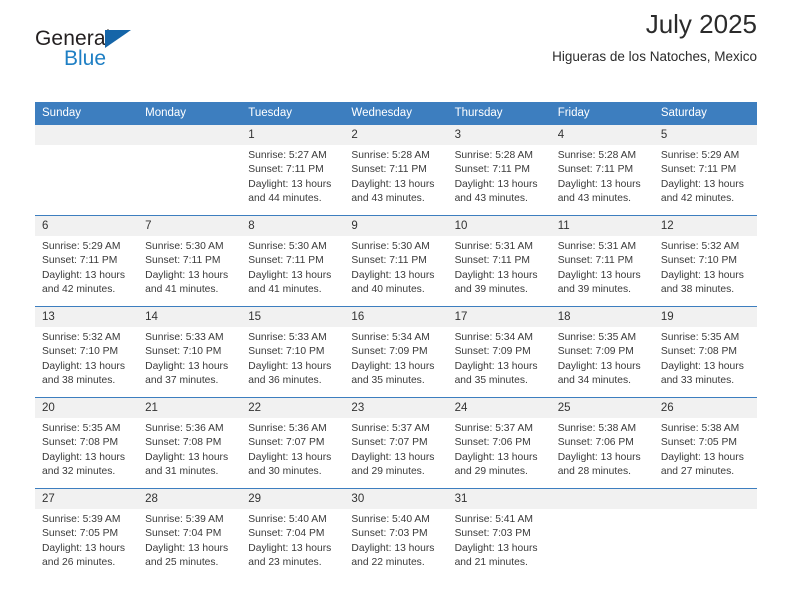  I want to click on weekday-header-monday: Monday, so click(190, 113).